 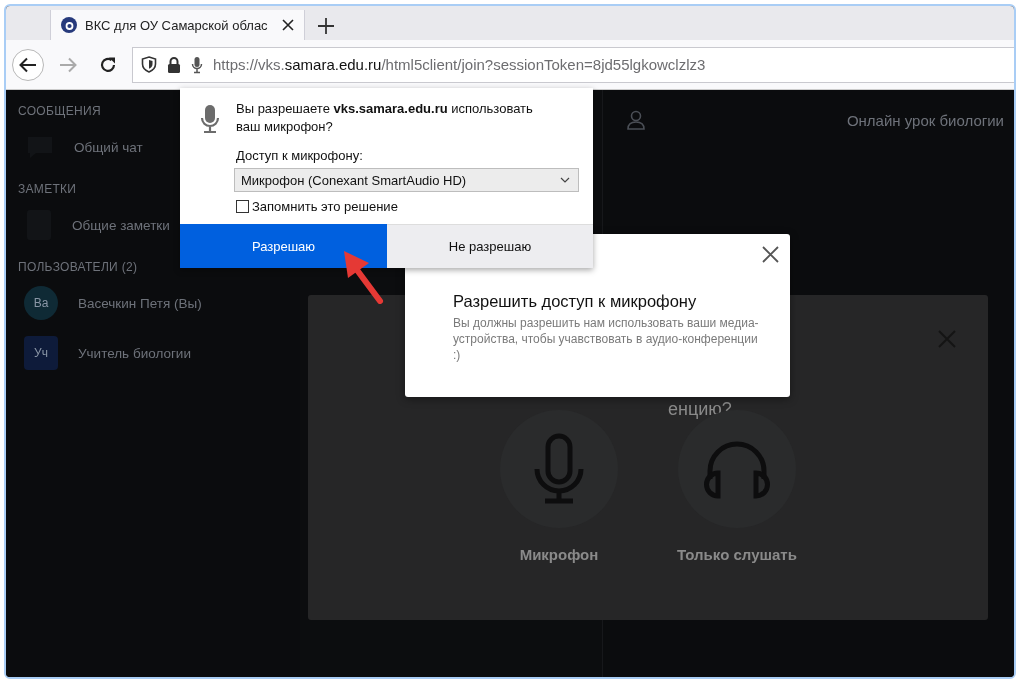 What do you see at coordinates (573, 64) in the screenshot?
I see `address-field: https://vks.samara.edu.ru/html5client/join?sessionToken=8jd55lgkowclzlz3` at bounding box center [573, 64].